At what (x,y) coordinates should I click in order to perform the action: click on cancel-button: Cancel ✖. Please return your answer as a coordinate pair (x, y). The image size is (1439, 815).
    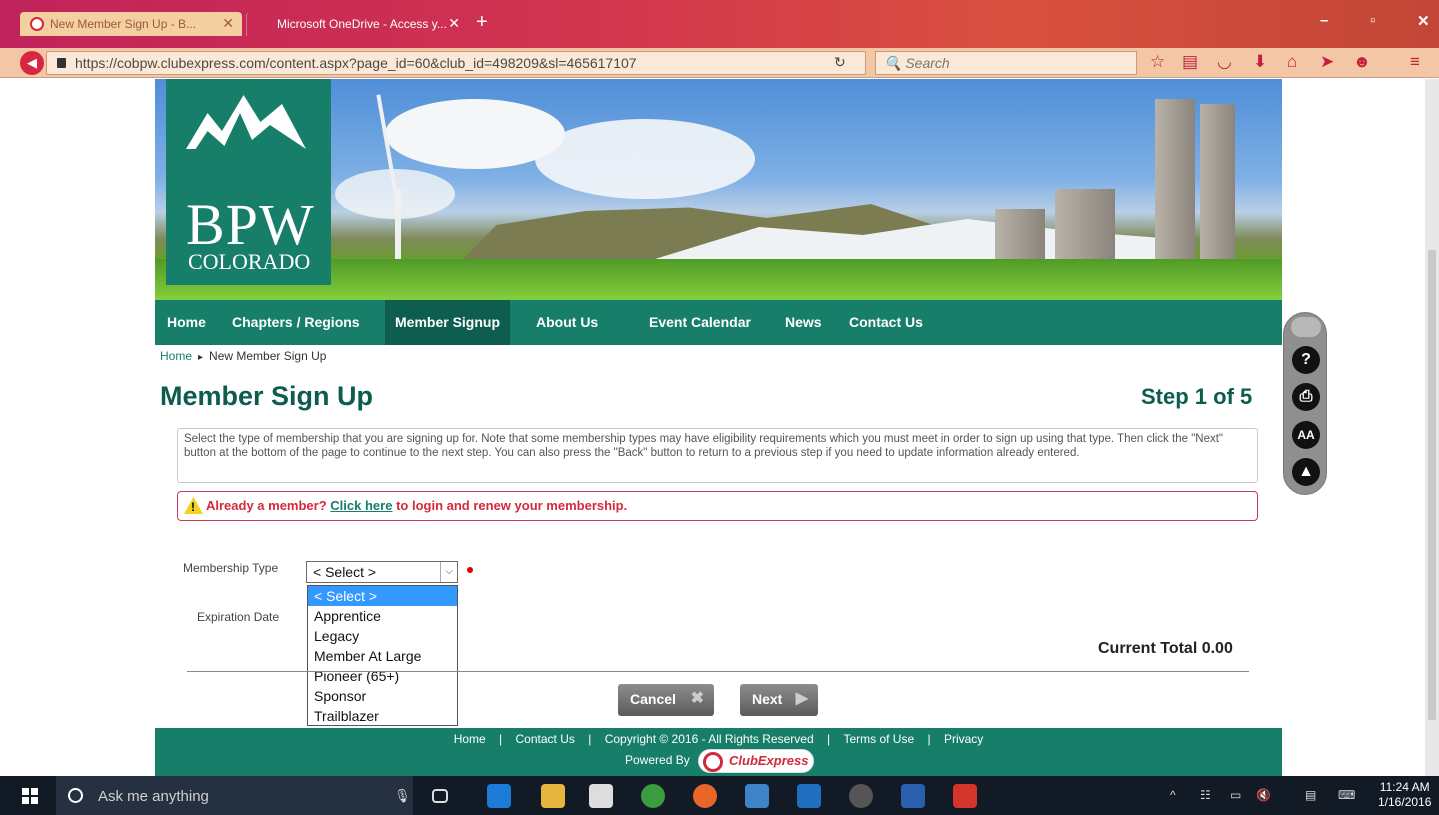
    Looking at the image, I should click on (666, 700).